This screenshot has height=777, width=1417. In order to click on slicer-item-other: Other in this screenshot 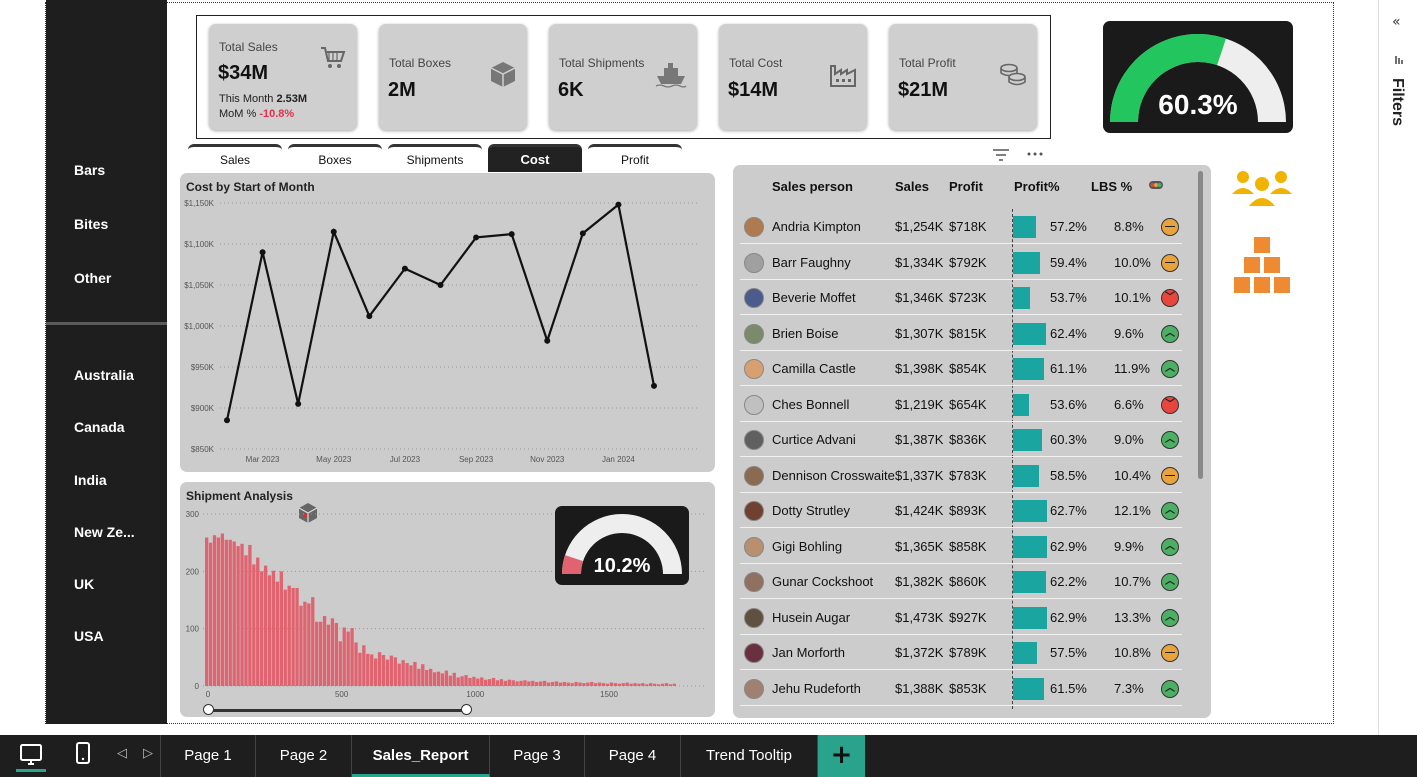, I will do `click(92, 278)`.